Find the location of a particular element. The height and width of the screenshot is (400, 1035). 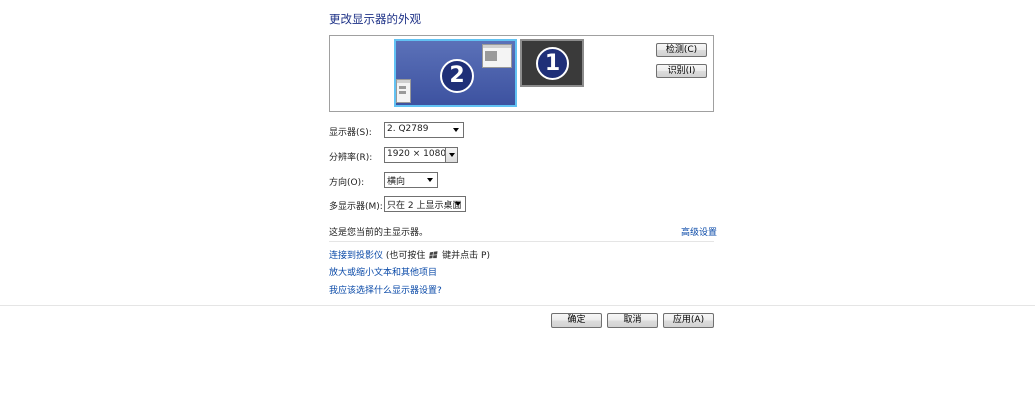

main-display-note: 这是您当前的主显示器。 is located at coordinates (379, 233).